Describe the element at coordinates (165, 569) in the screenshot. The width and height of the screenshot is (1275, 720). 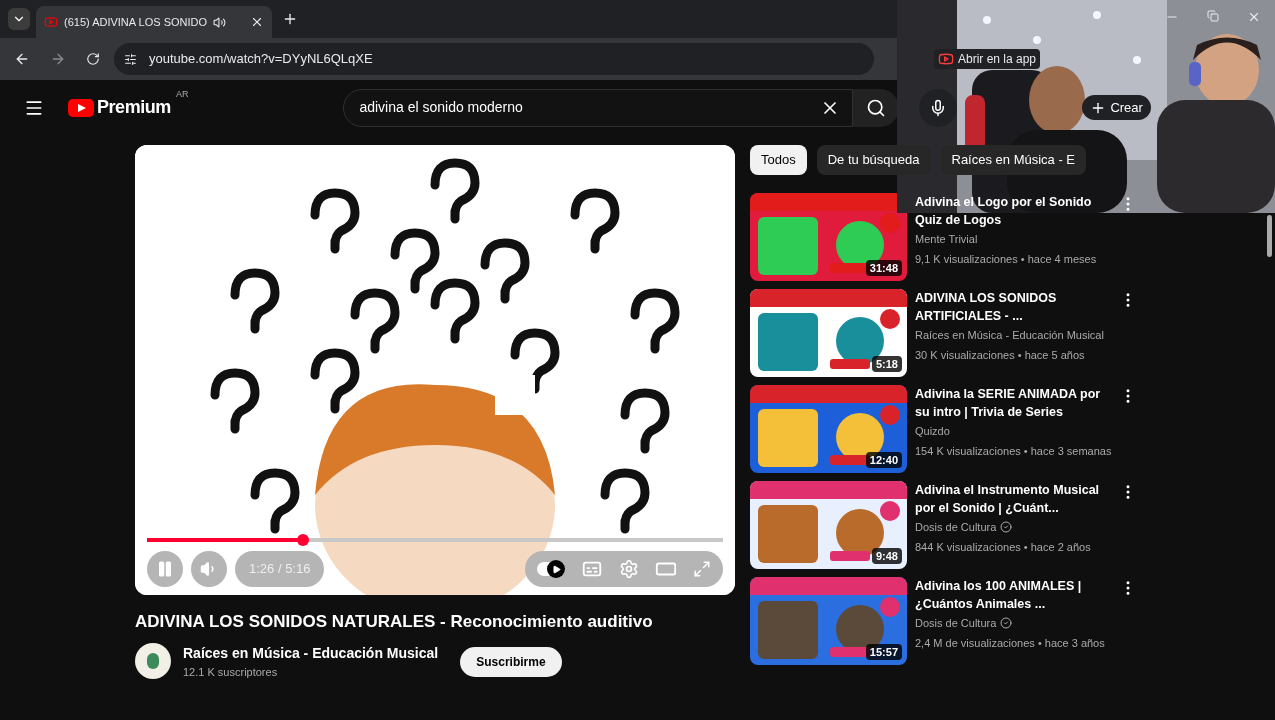
I see `pause-icon` at that location.